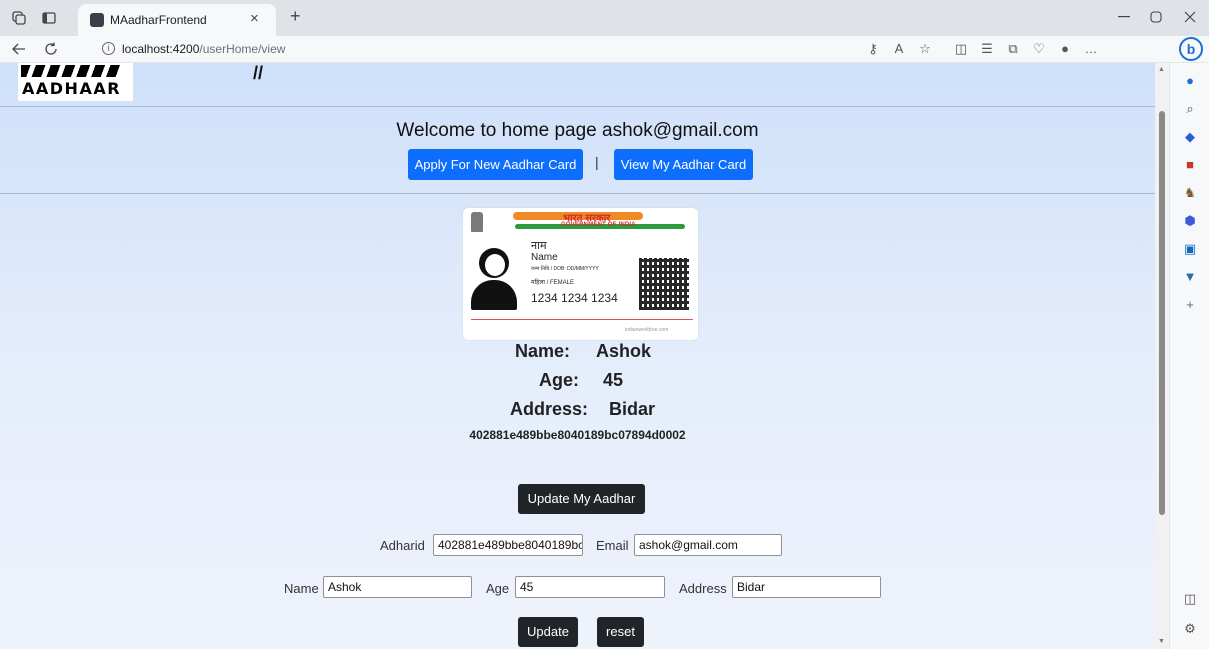 This screenshot has width=1209, height=649. I want to click on close-window-icon, so click(1190, 17).